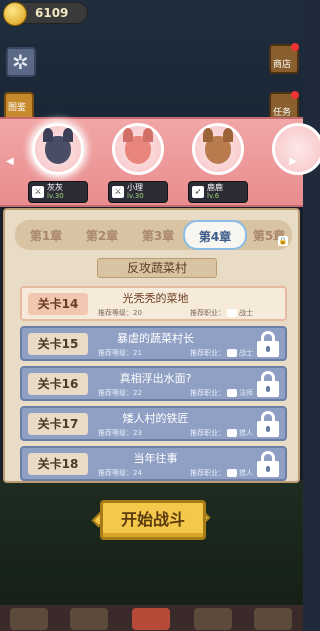  What do you see at coordinates (52, 13) in the screenshot?
I see `coin-amount: 6109` at bounding box center [52, 13].